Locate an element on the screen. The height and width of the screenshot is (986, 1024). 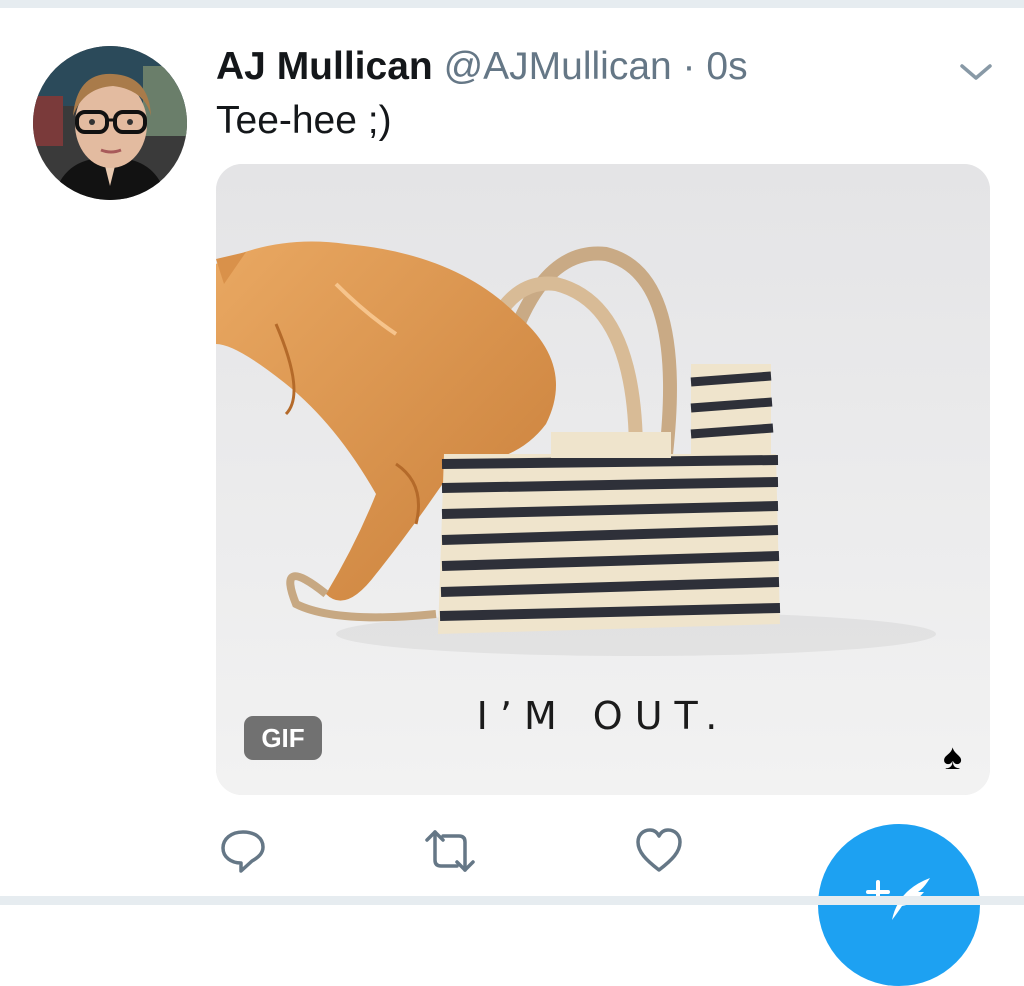
tweet-header: AJ Mullican @AJMullican · 0s is located at coordinates (482, 67).